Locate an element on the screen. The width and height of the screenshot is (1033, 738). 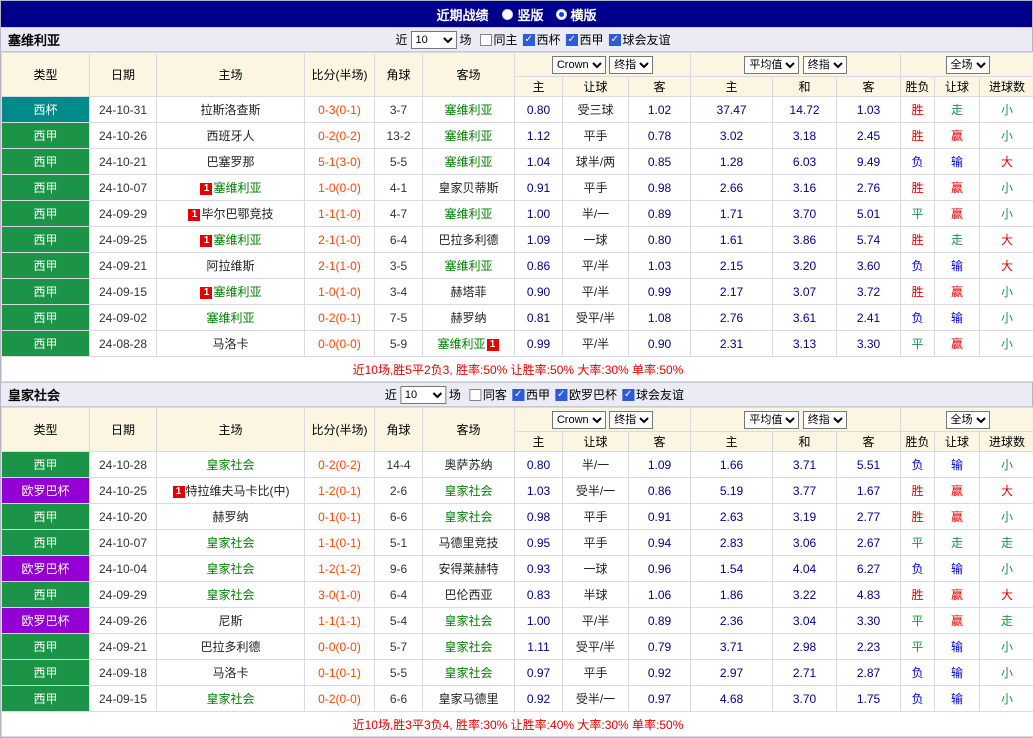
filter-checkboxes: 同主西杯西甲球会友谊 is located at coordinates (572, 39).